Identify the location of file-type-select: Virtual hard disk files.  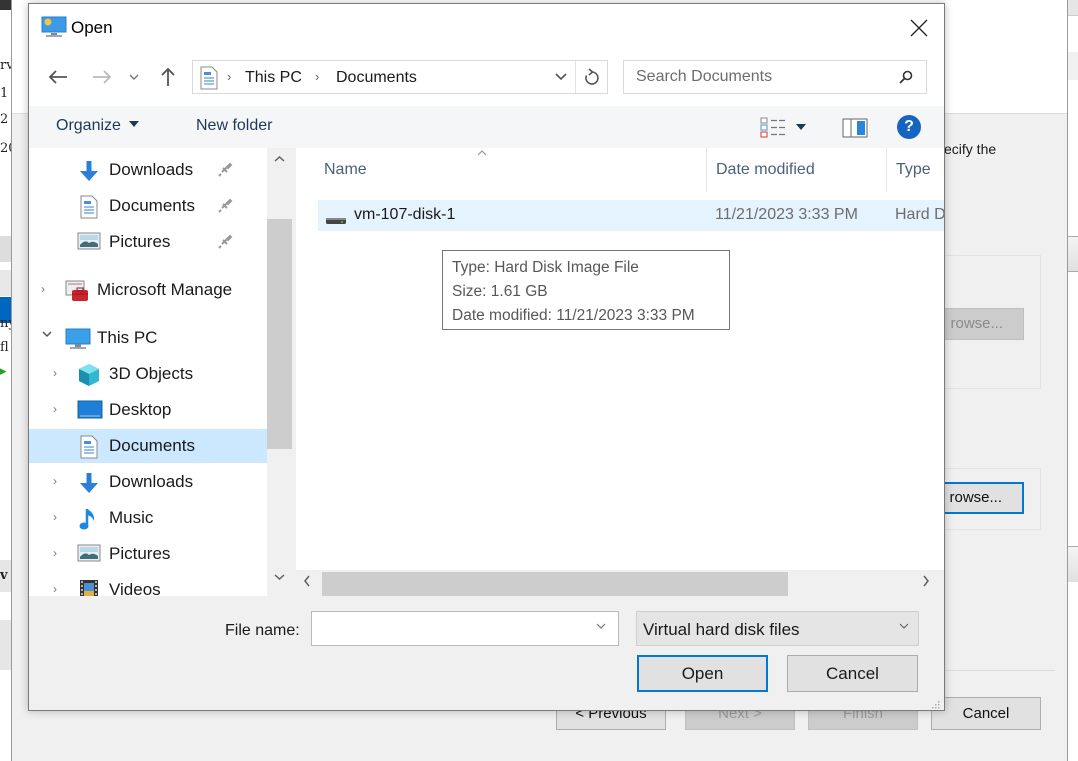
(777, 628).